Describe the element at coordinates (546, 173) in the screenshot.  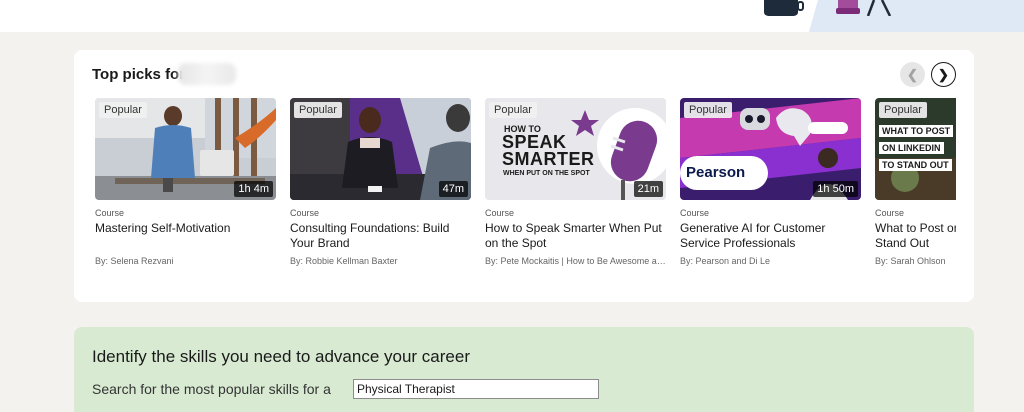
I see `thumb-text-subtitle: WHEN PUT ON THE SPOT` at that location.